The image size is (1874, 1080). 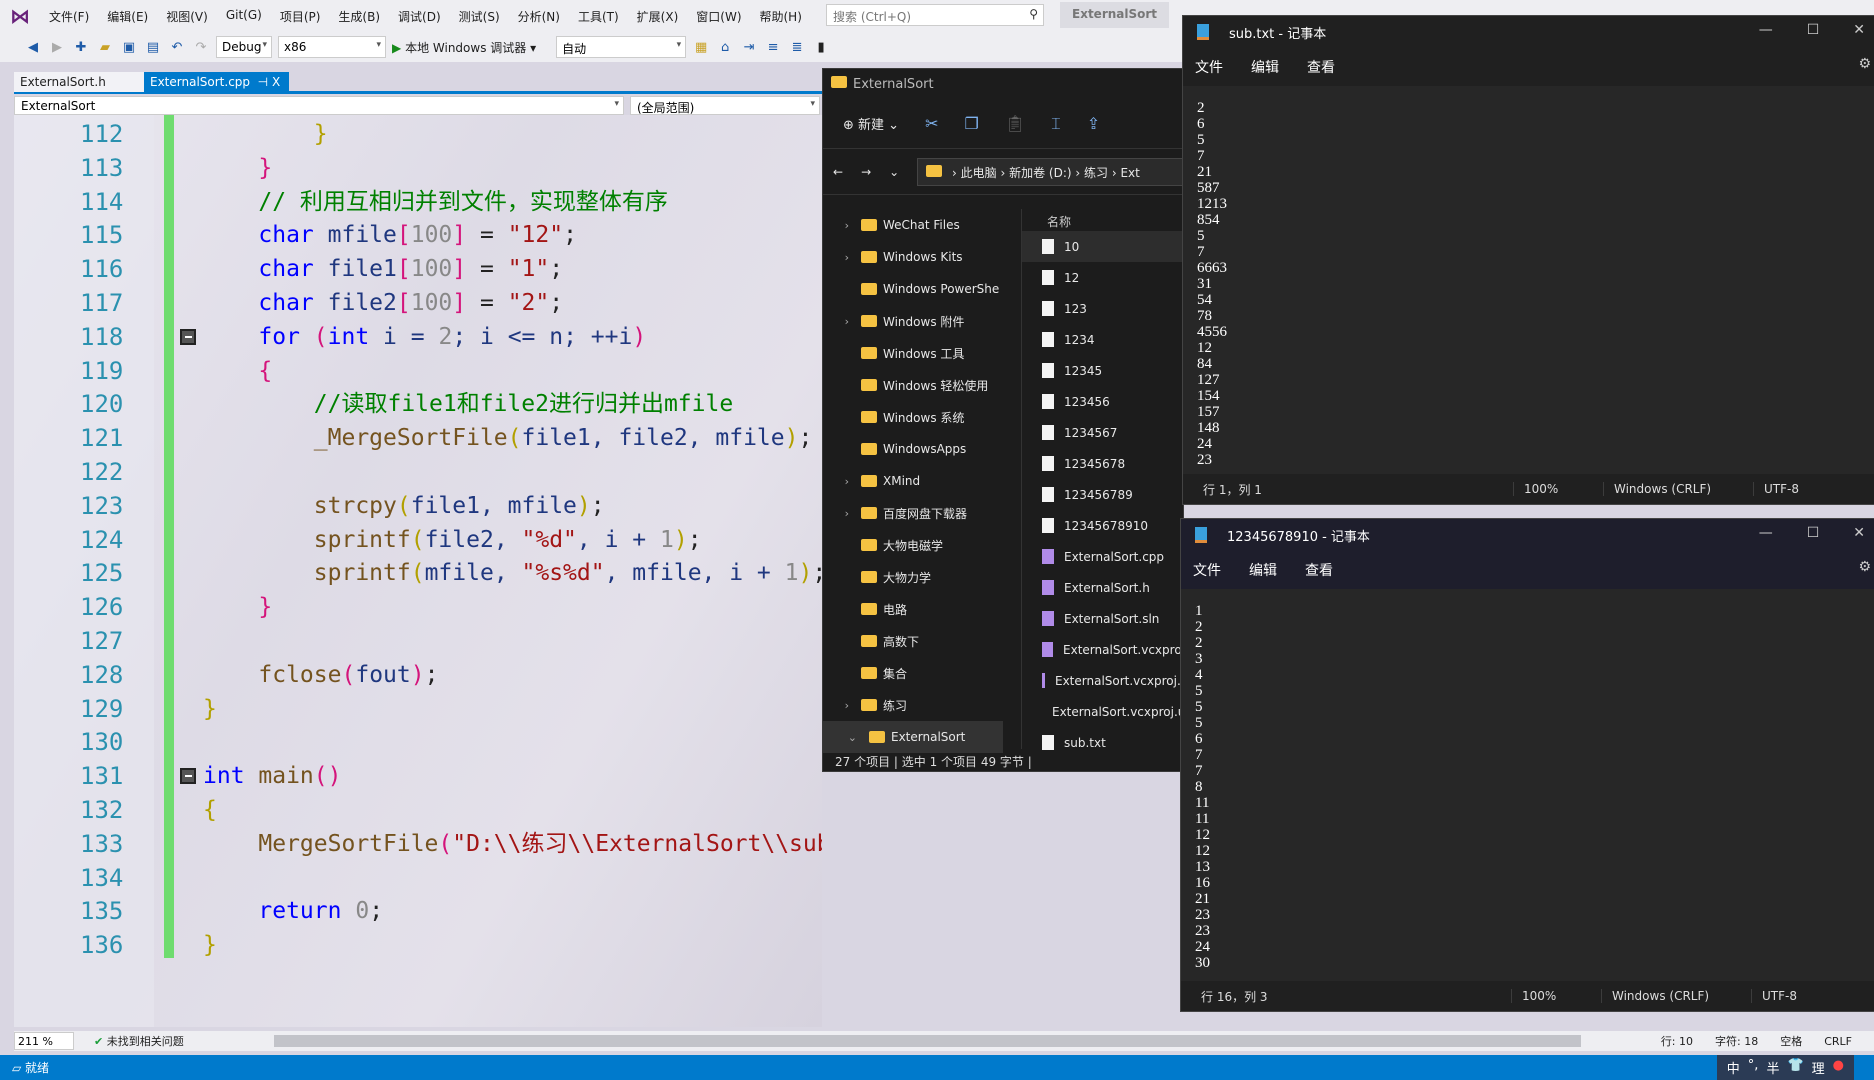 What do you see at coordinates (1207, 570) in the screenshot?
I see `menu-file: 文件` at bounding box center [1207, 570].